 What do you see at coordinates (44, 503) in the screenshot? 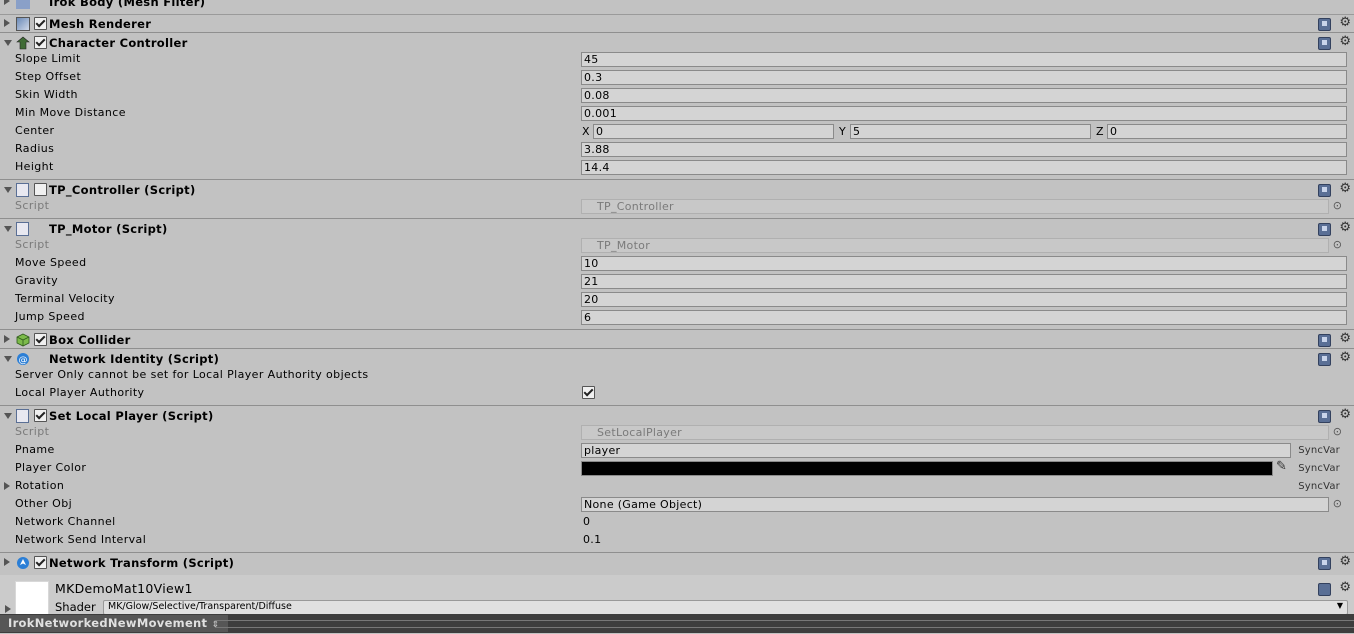
I see `other-obj-label: Other Obj` at bounding box center [44, 503].